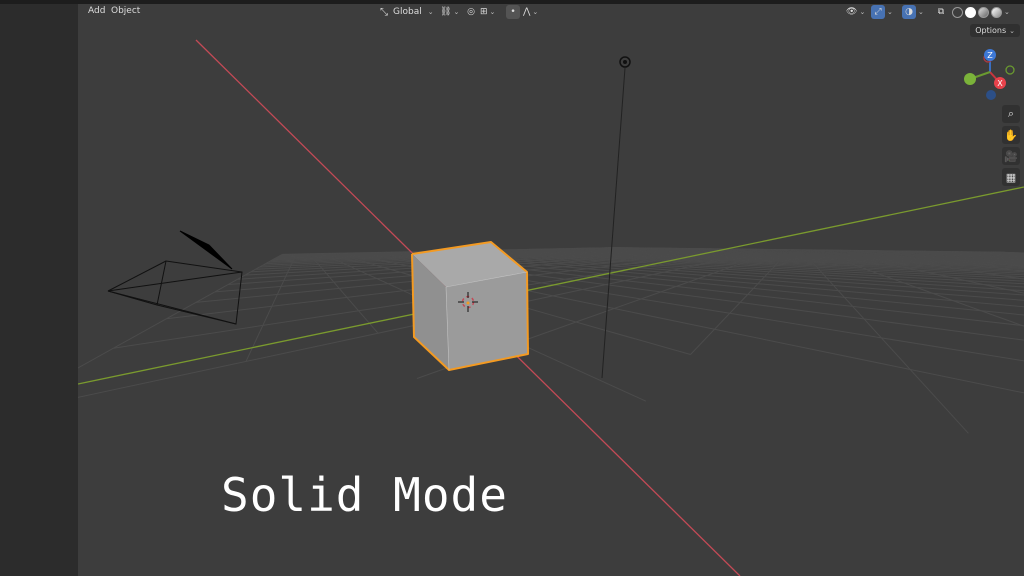  I want to click on transform-orientation-dropdown: ⤡ Global ⌄, so click(407, 12).